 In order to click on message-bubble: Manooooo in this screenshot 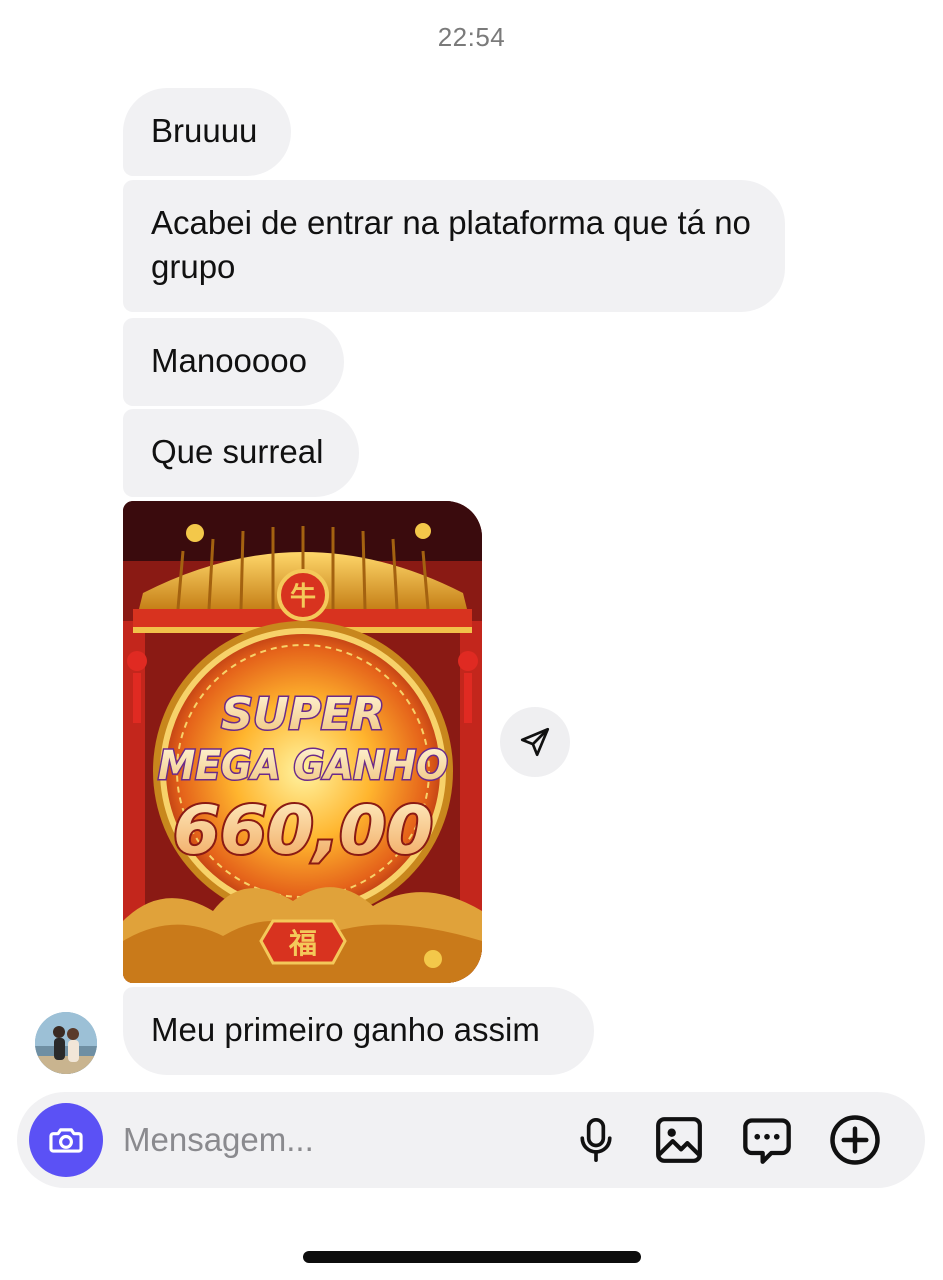, I will do `click(233, 362)`.